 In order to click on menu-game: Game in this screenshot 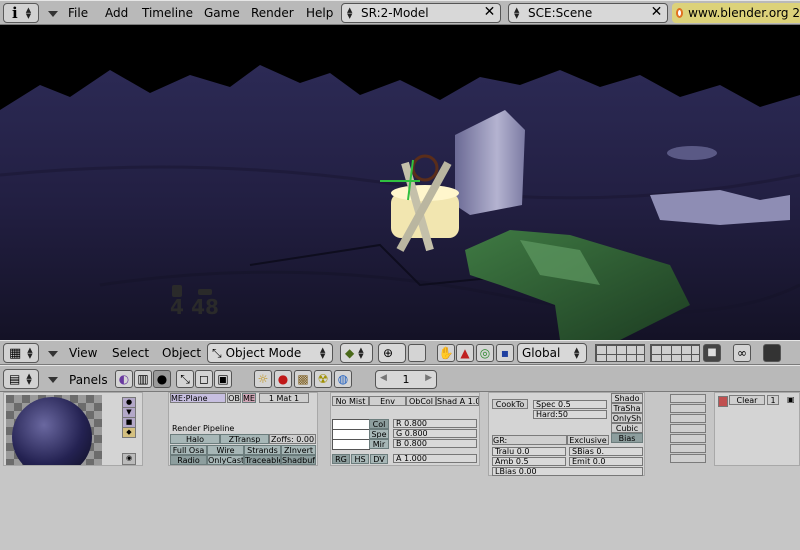, I will do `click(222, 13)`.